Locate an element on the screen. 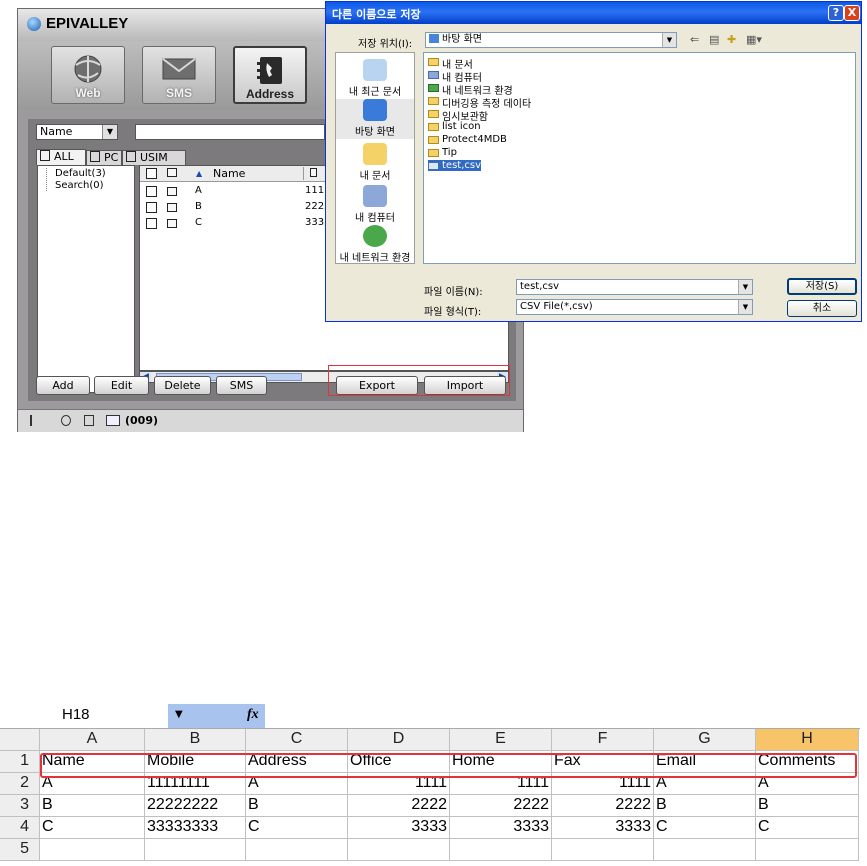  message-count: (009) is located at coordinates (142, 420).